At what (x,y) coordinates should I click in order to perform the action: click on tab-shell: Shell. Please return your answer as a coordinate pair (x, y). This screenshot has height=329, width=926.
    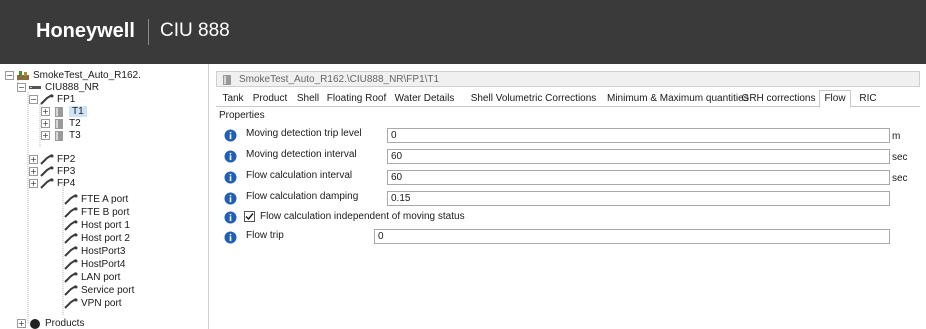
    Looking at the image, I should click on (308, 99).